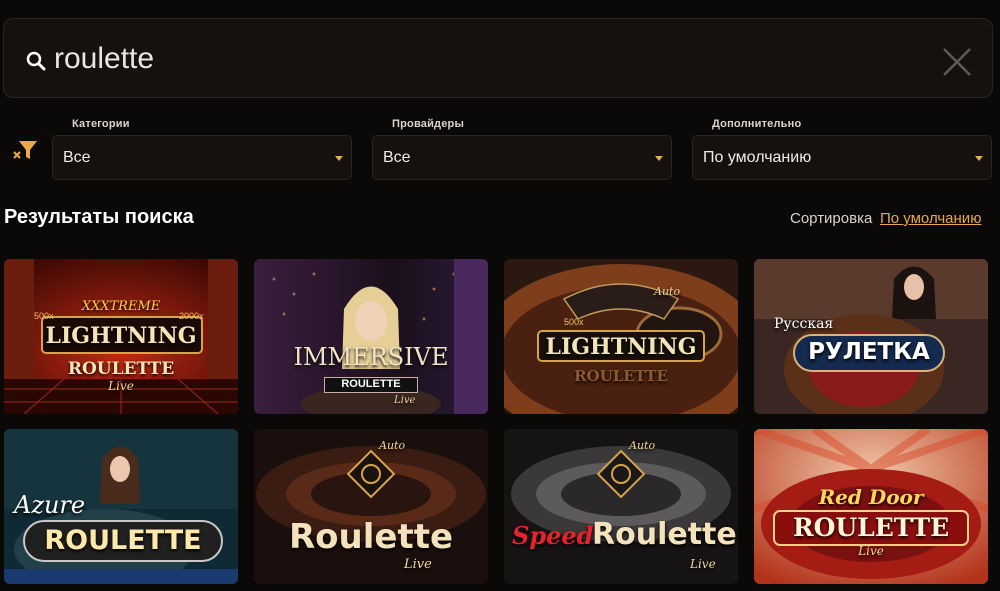 The width and height of the screenshot is (1000, 591). What do you see at coordinates (428, 124) in the screenshot?
I see `filter-label: Провайдеры` at bounding box center [428, 124].